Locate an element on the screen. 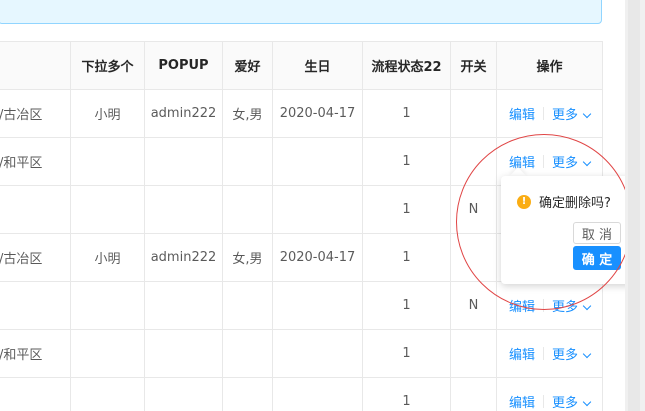  table-header-row: 下拉多个 POPUP 爱好 生日 流程状态22 开关 操作 is located at coordinates (301, 65).